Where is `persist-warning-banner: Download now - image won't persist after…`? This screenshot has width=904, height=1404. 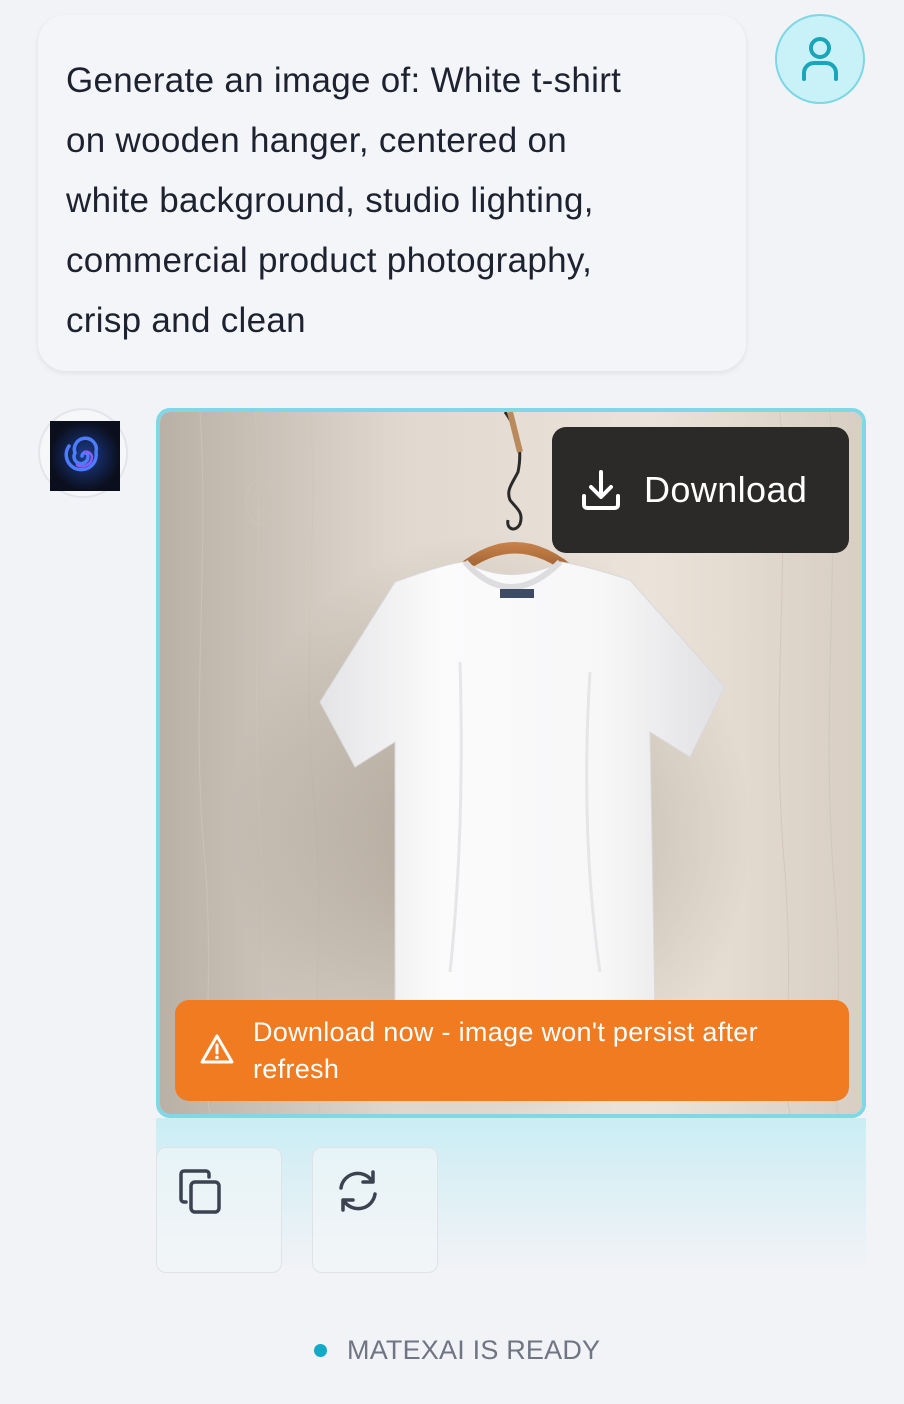
persist-warning-banner: Download now - image won't persist after… is located at coordinates (512, 1050).